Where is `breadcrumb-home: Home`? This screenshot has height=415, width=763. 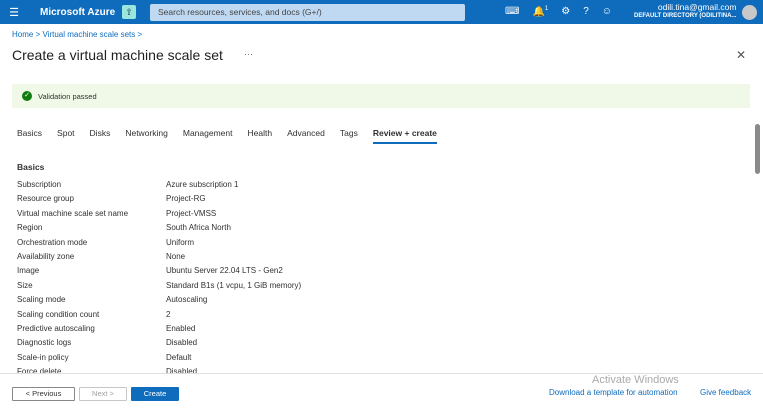 breadcrumb-home: Home is located at coordinates (22, 34).